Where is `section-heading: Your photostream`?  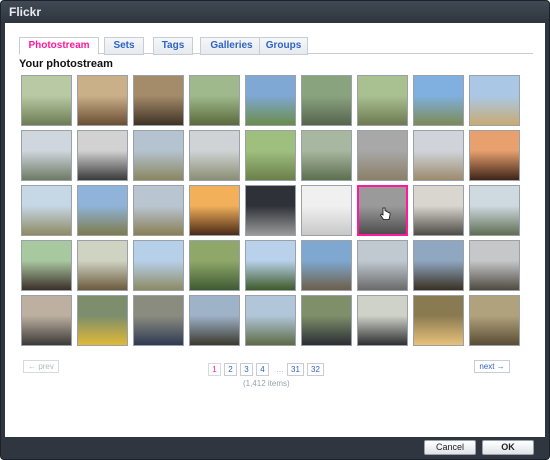
section-heading: Your photostream is located at coordinates (66, 64).